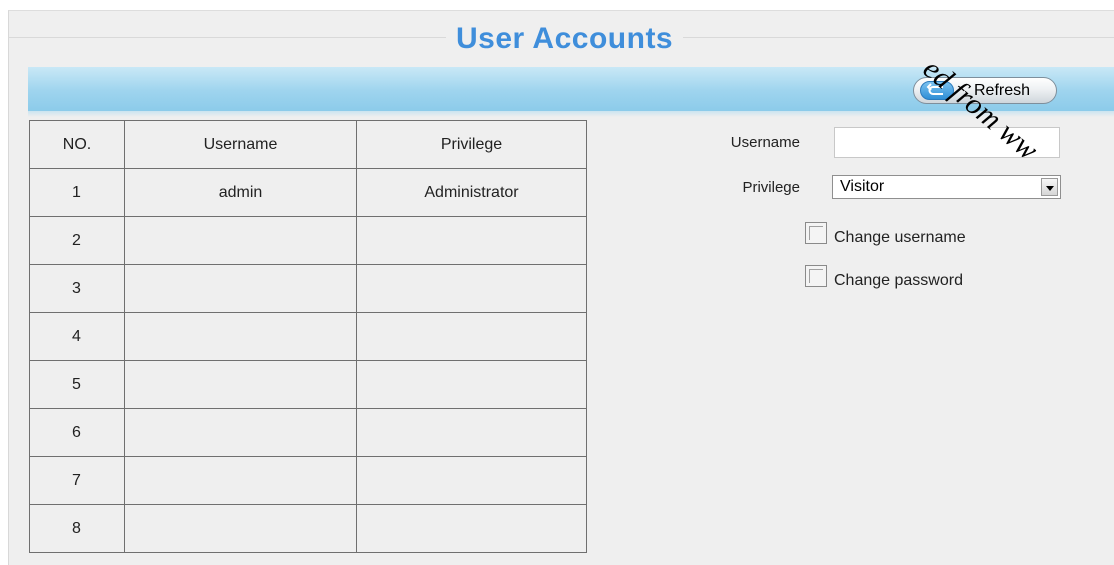  What do you see at coordinates (946, 187) in the screenshot?
I see `privilege-select: Visitor` at bounding box center [946, 187].